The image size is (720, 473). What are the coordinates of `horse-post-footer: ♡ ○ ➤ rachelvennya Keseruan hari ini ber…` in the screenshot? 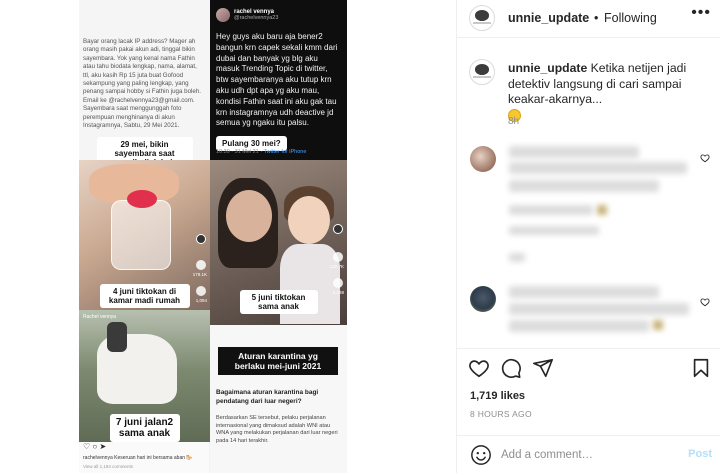 It's located at (144, 457).